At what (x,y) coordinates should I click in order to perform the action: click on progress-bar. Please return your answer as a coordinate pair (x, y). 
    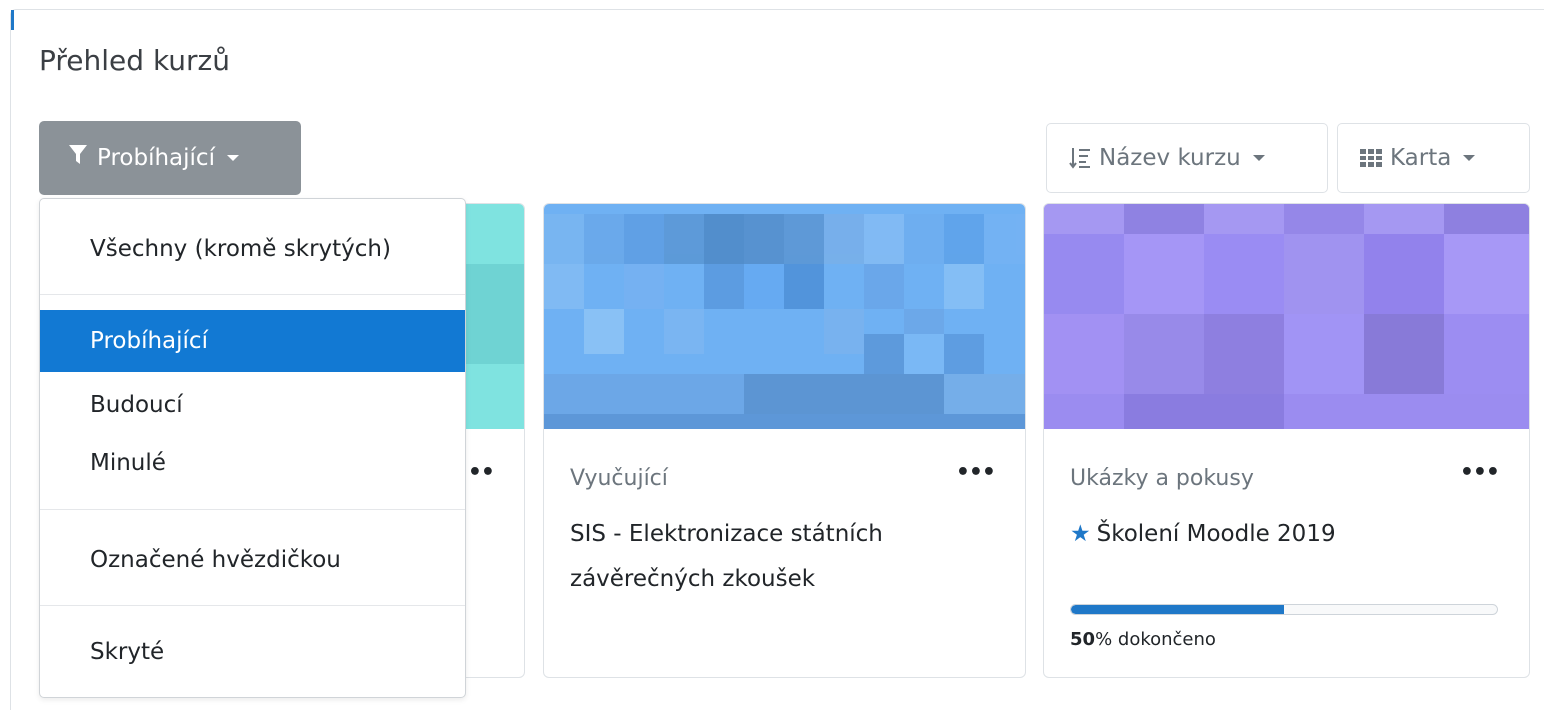
    Looking at the image, I should click on (1284, 609).